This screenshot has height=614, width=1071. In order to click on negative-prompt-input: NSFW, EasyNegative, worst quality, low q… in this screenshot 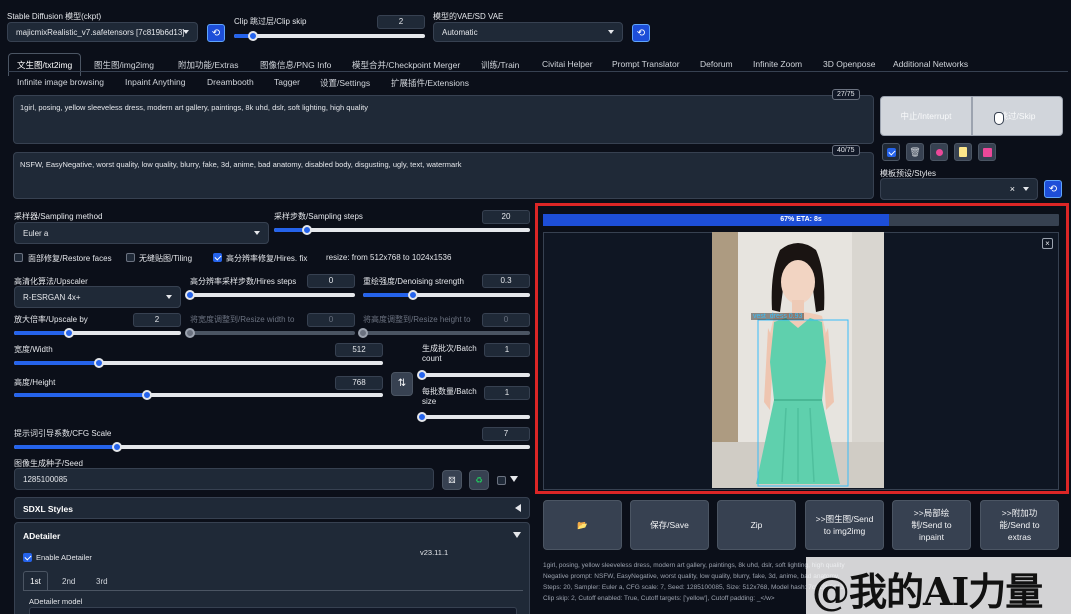, I will do `click(443, 175)`.